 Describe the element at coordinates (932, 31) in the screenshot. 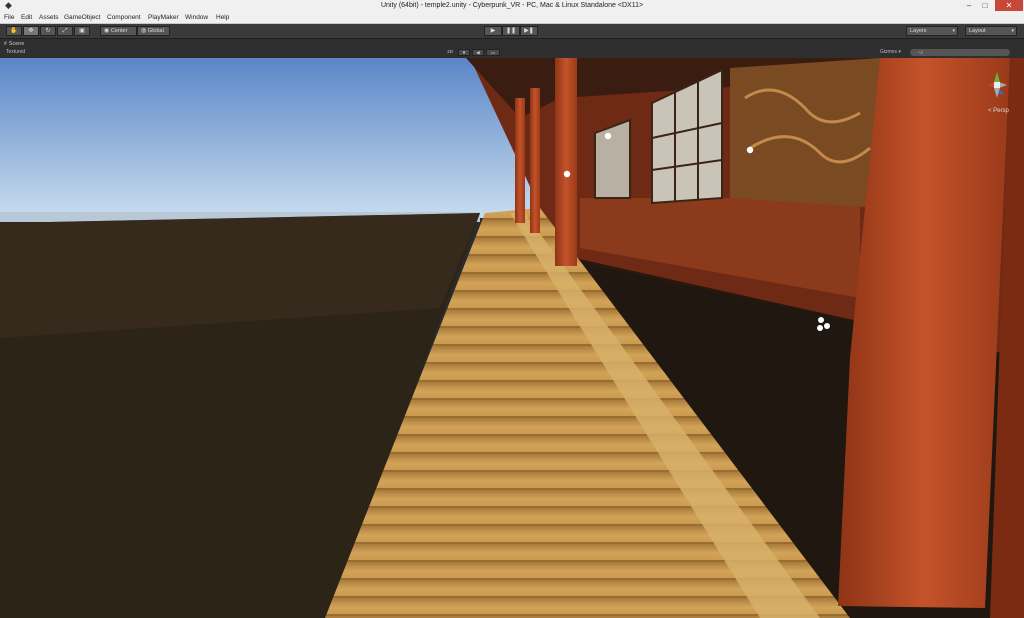

I see `layers-dropdown: Layers ▾` at that location.